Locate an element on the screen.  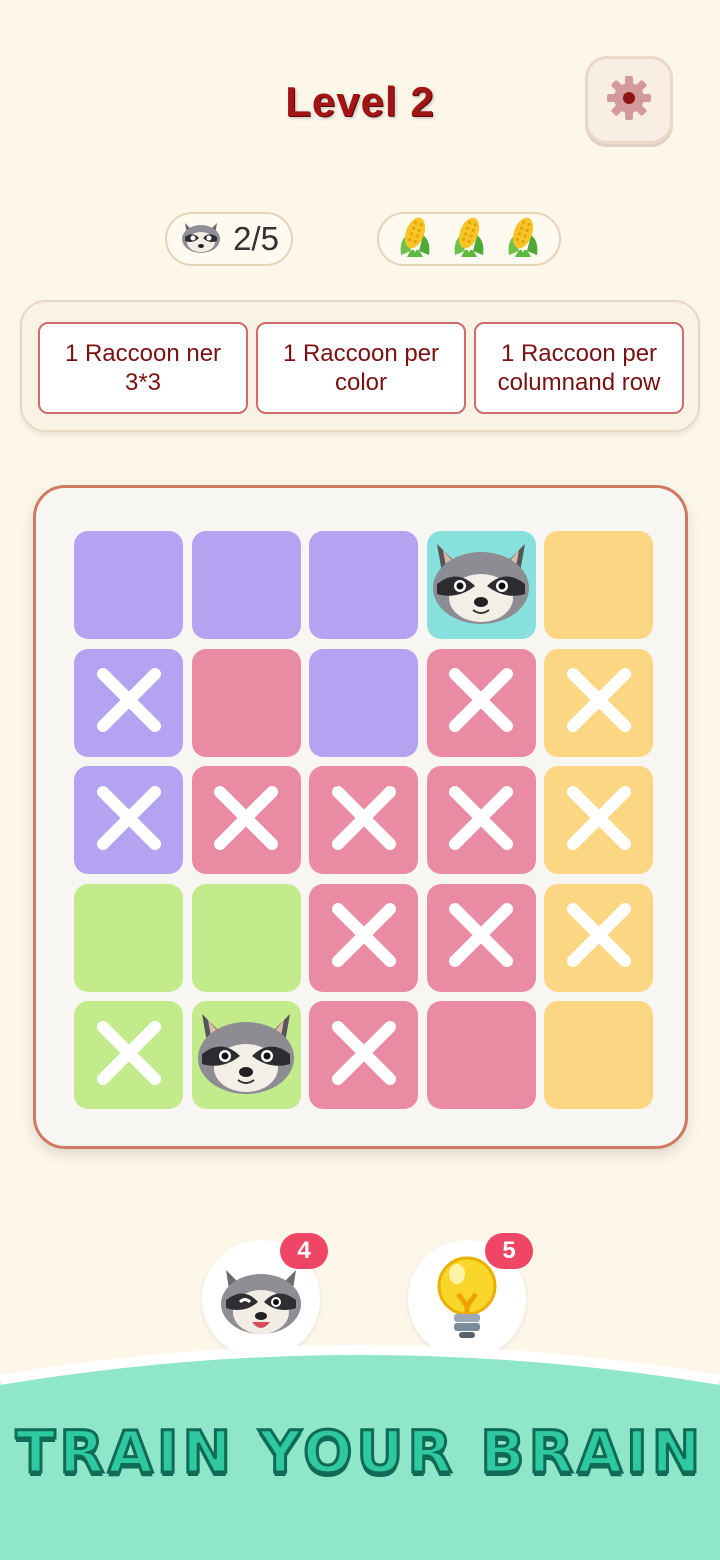
rule-card: 1 Raccoon per color is located at coordinates (361, 368).